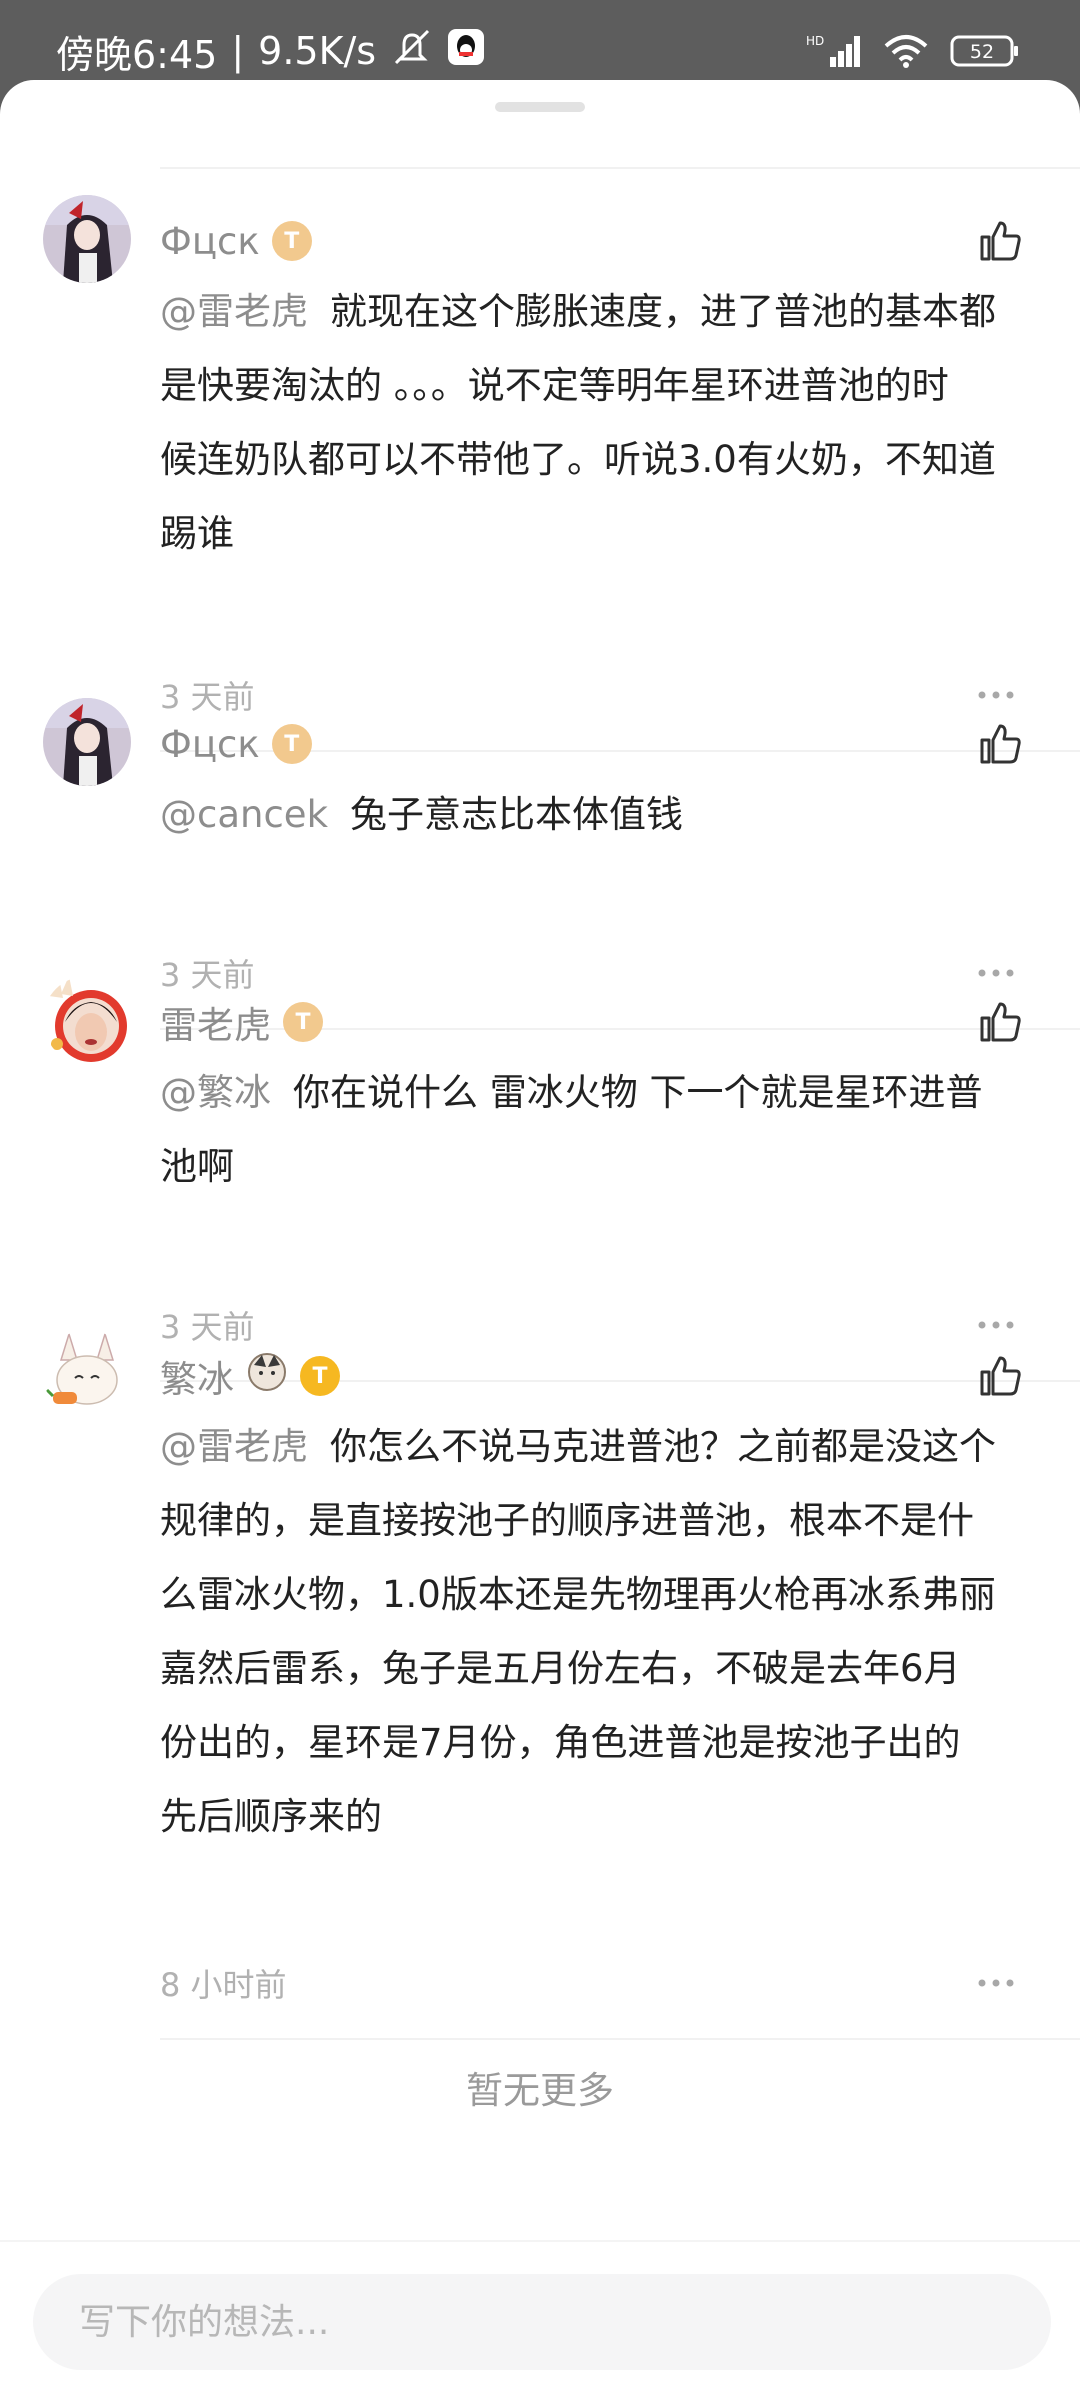 The image size is (1080, 2400). I want to click on comment-line: 兔子意志比本体值钱, so click(516, 814).